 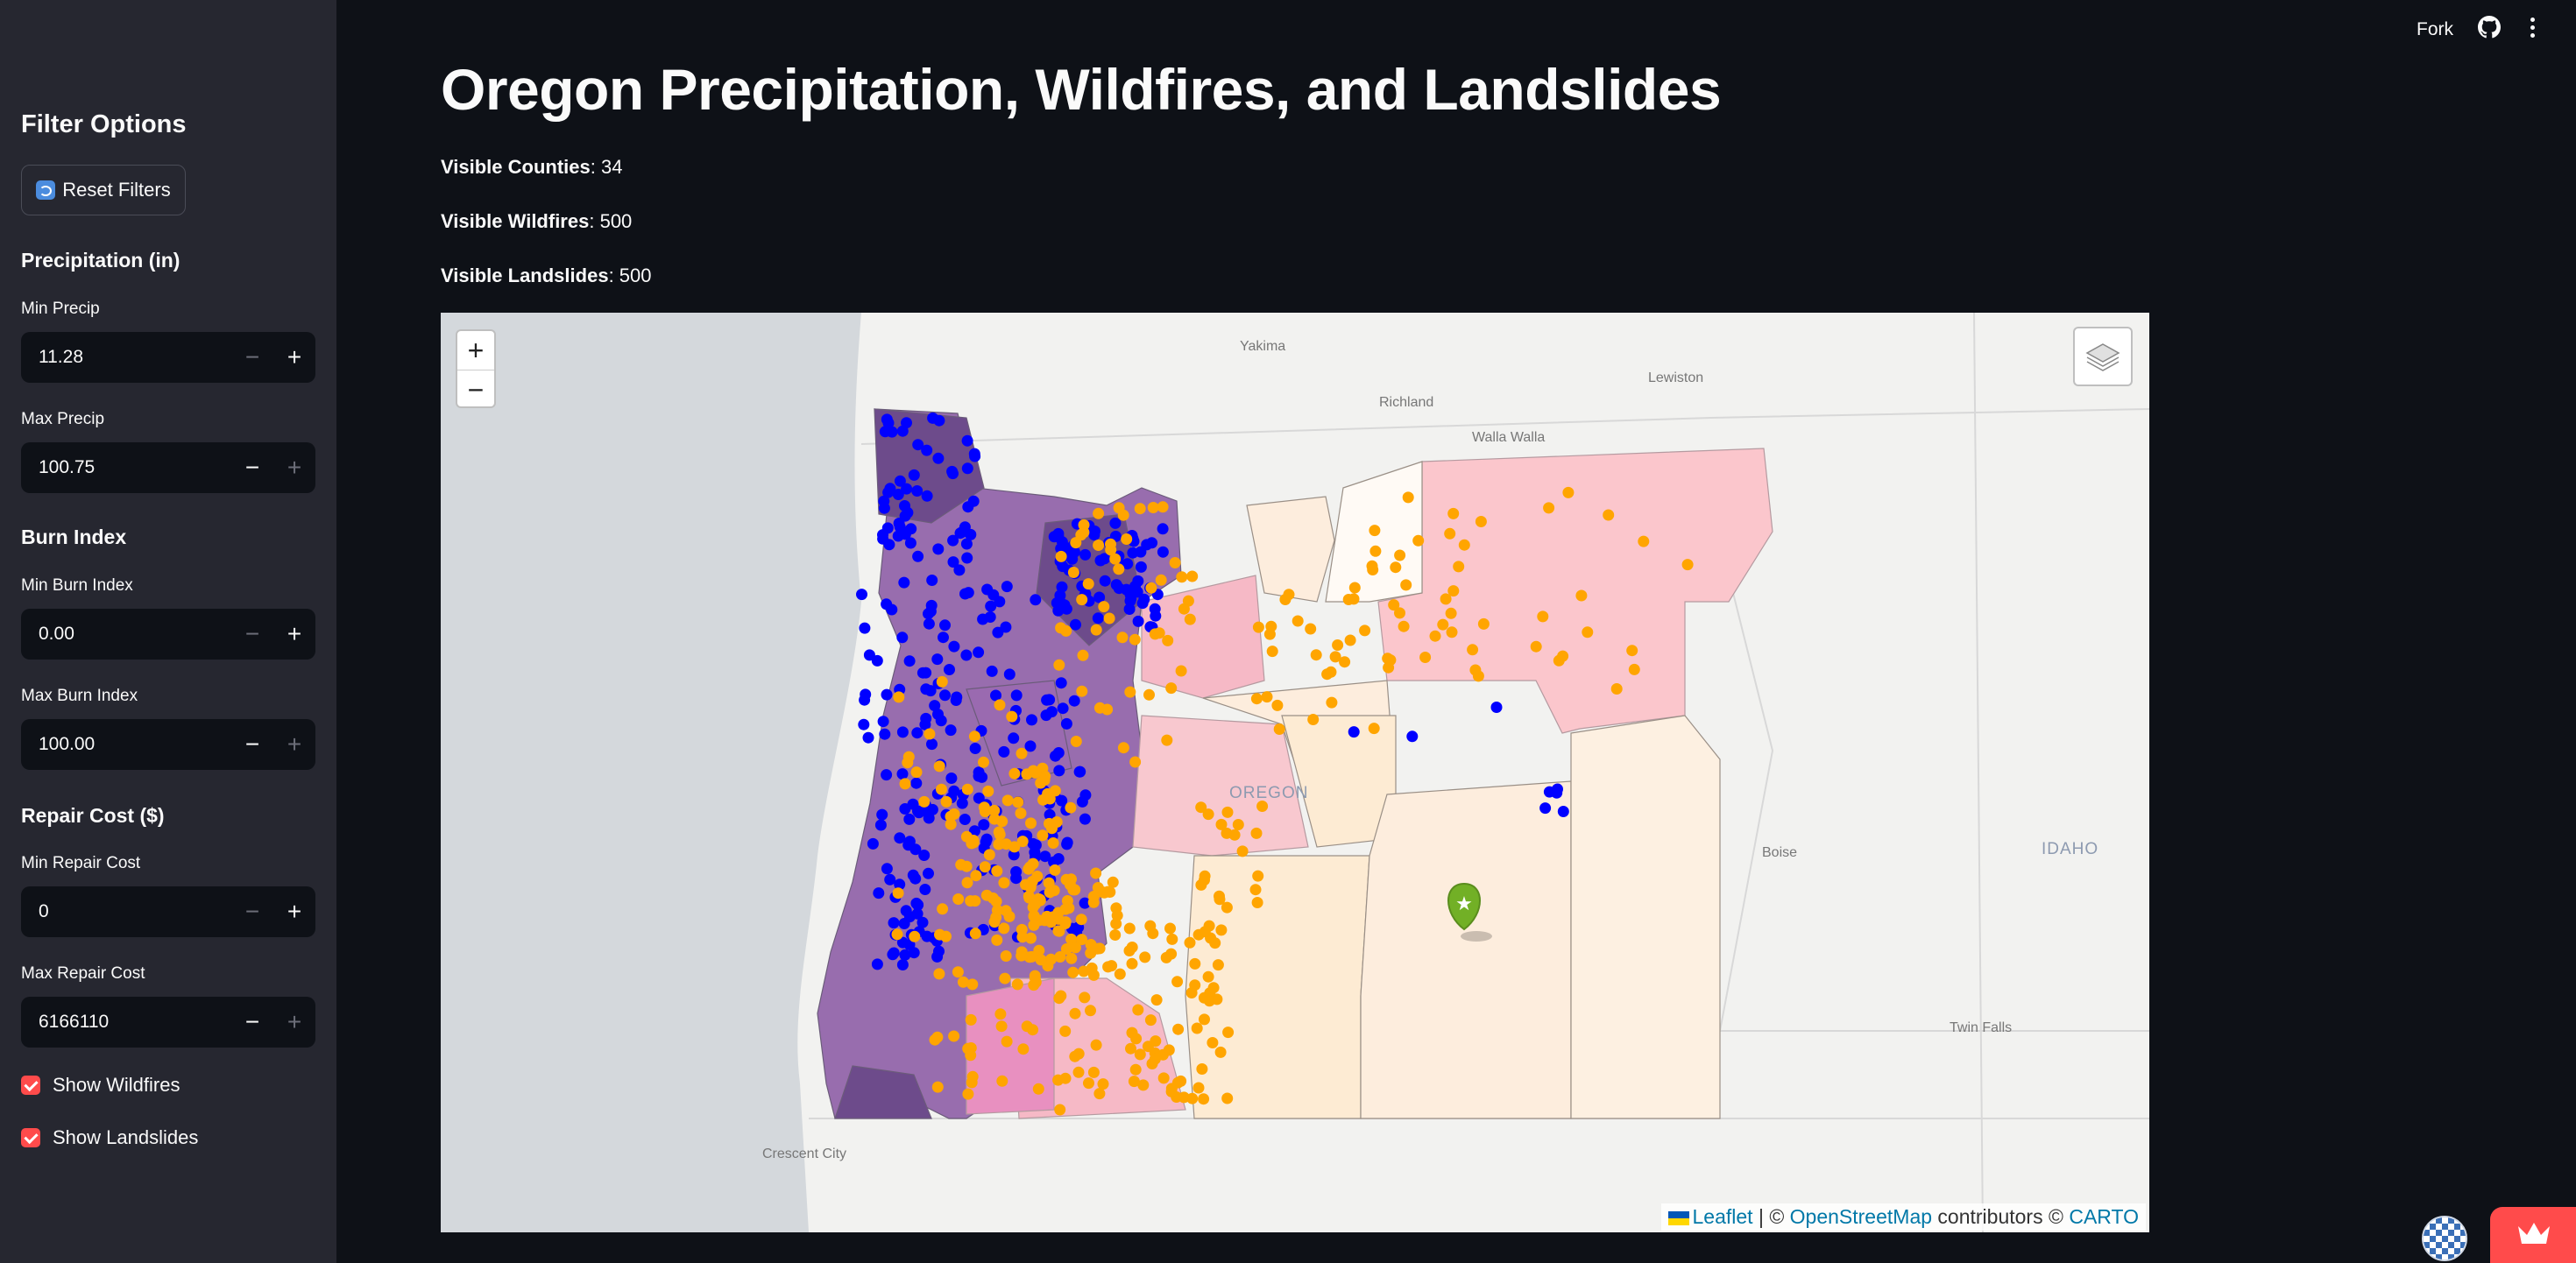 I want to click on min-repair-increment-button: +, so click(x=294, y=912).